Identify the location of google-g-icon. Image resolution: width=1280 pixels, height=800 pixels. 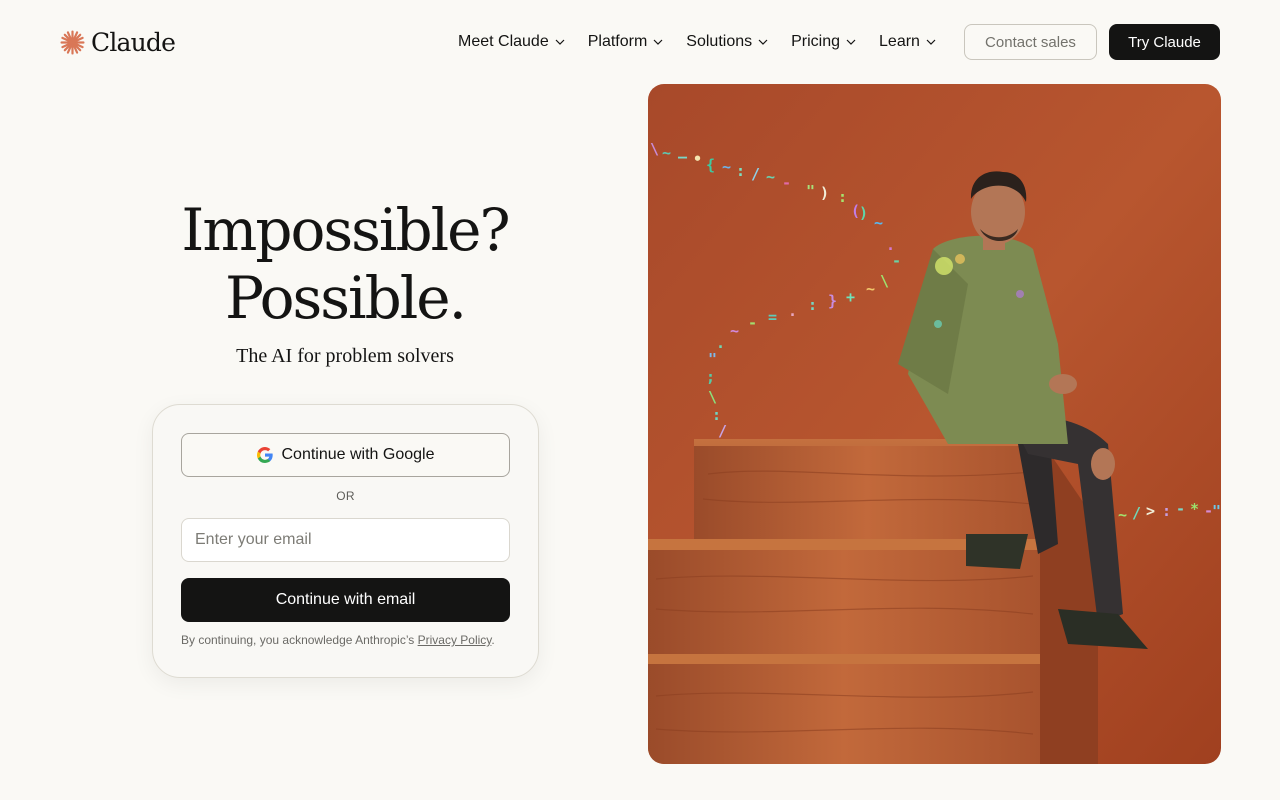
(264, 455).